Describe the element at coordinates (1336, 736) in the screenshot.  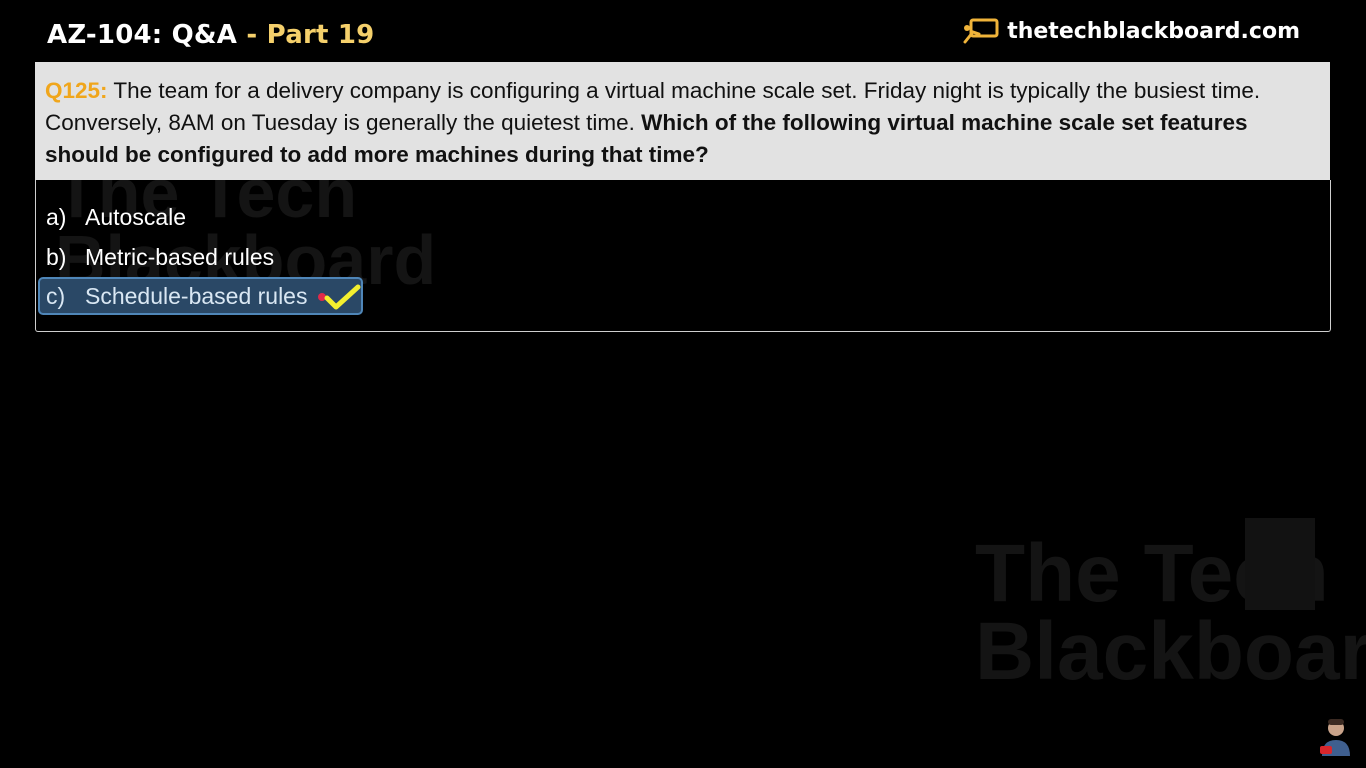
I see `presenter-avatar` at that location.